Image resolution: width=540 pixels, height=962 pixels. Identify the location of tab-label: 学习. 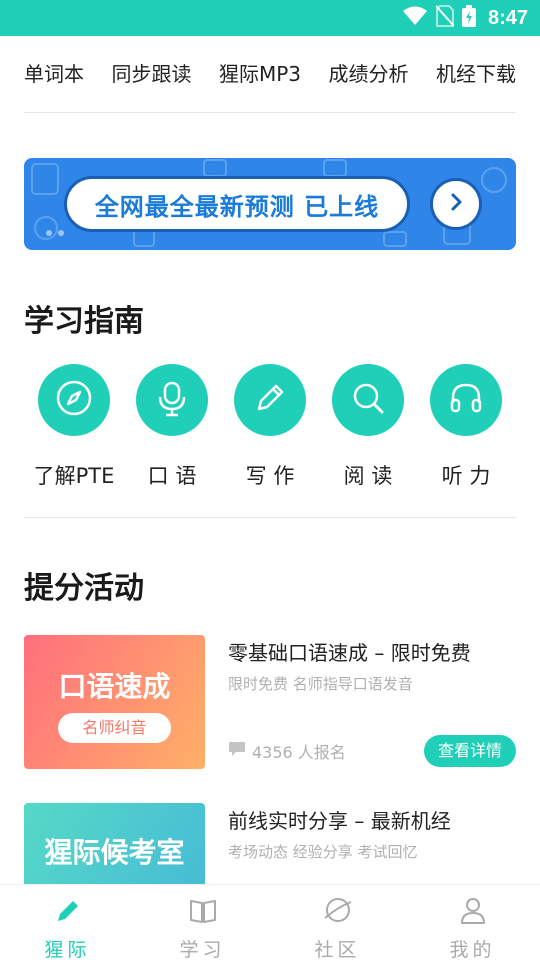
(202, 950).